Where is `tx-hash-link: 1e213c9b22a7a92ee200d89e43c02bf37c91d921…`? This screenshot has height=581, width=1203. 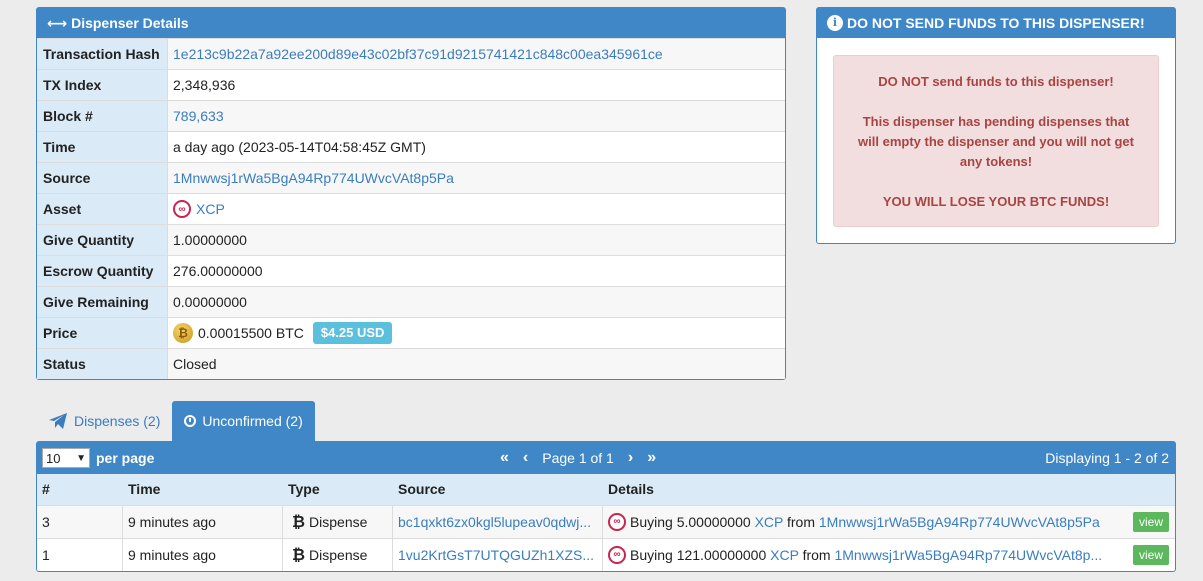 tx-hash-link: 1e213c9b22a7a92ee200d89e43c02bf37c91d921… is located at coordinates (418, 54).